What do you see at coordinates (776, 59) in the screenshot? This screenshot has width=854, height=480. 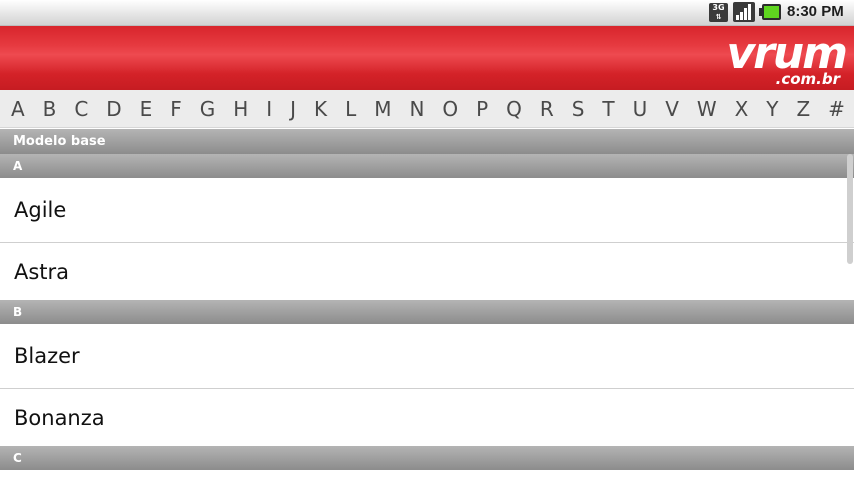 I see `vrum-logo: vrum .com.br` at bounding box center [776, 59].